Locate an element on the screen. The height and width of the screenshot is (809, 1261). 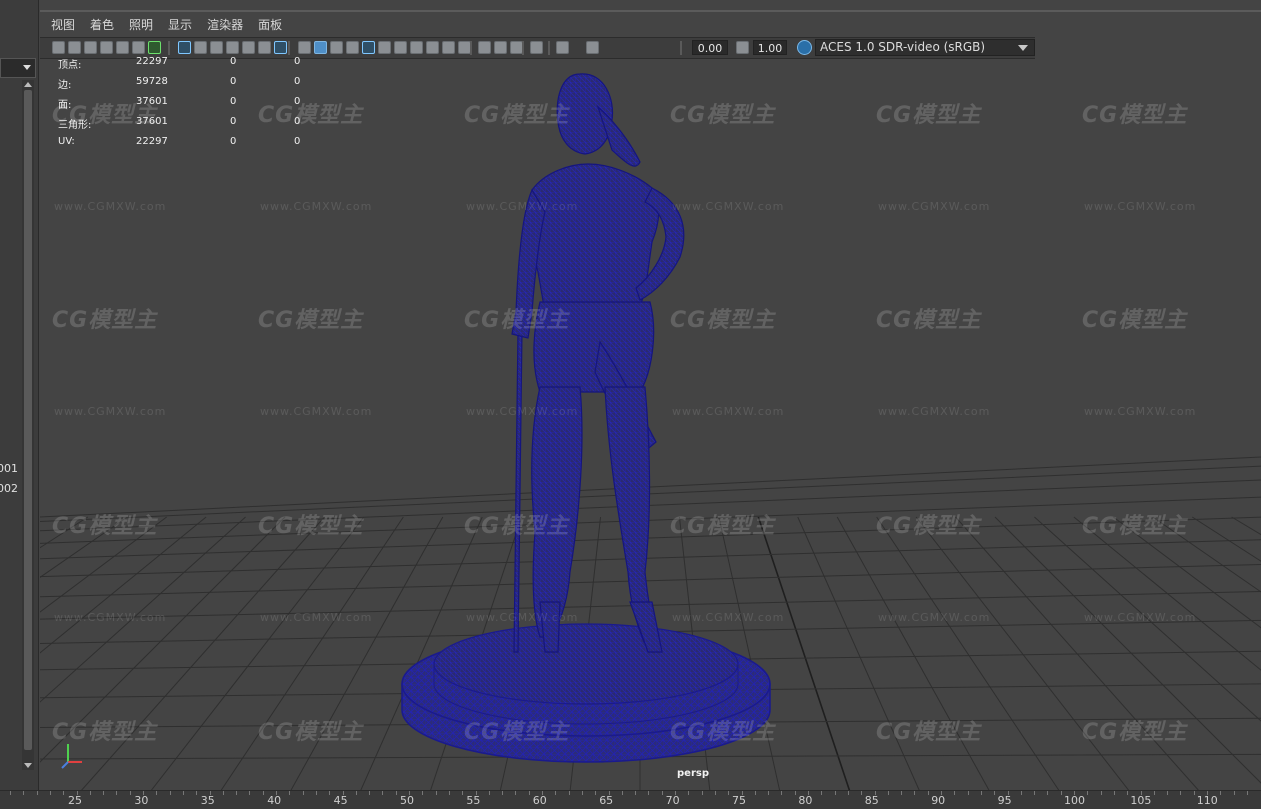
camera-attr-icon is located at coordinates (74, 47).